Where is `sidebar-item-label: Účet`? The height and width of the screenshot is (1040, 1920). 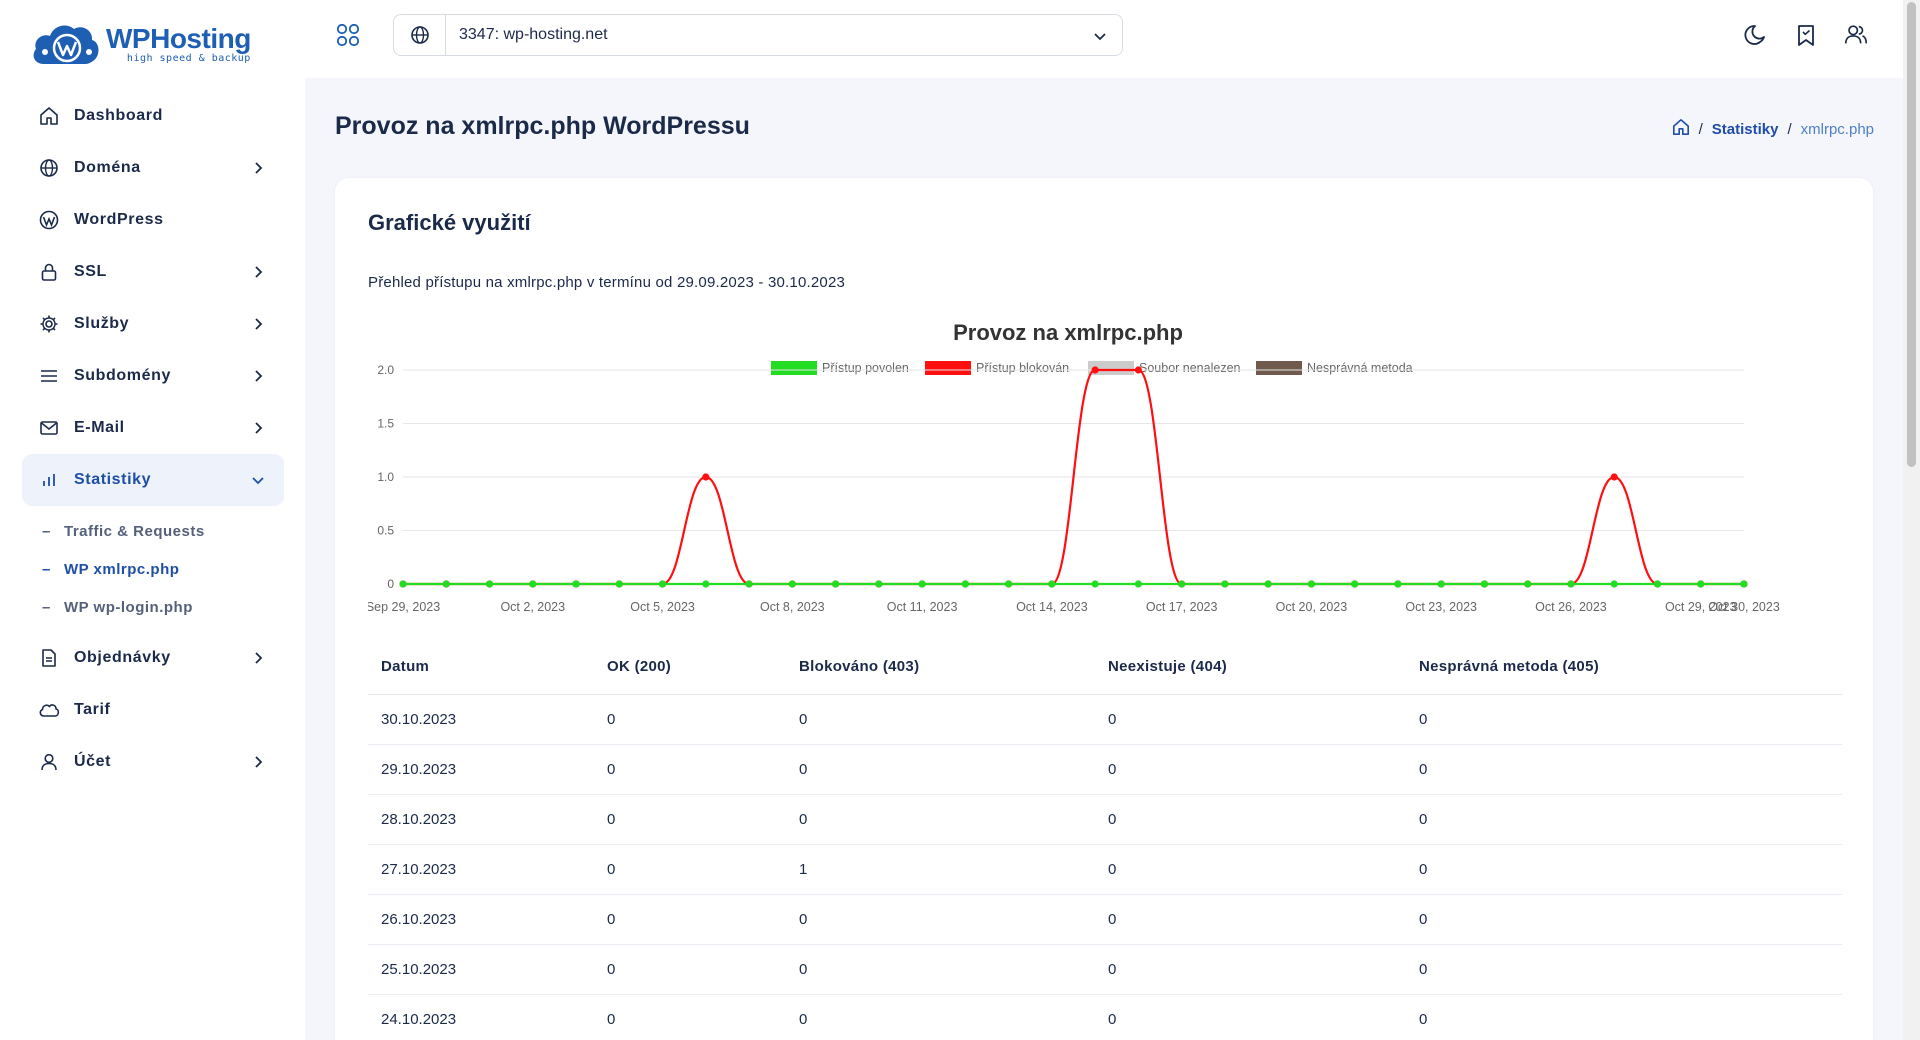 sidebar-item-label: Účet is located at coordinates (93, 761).